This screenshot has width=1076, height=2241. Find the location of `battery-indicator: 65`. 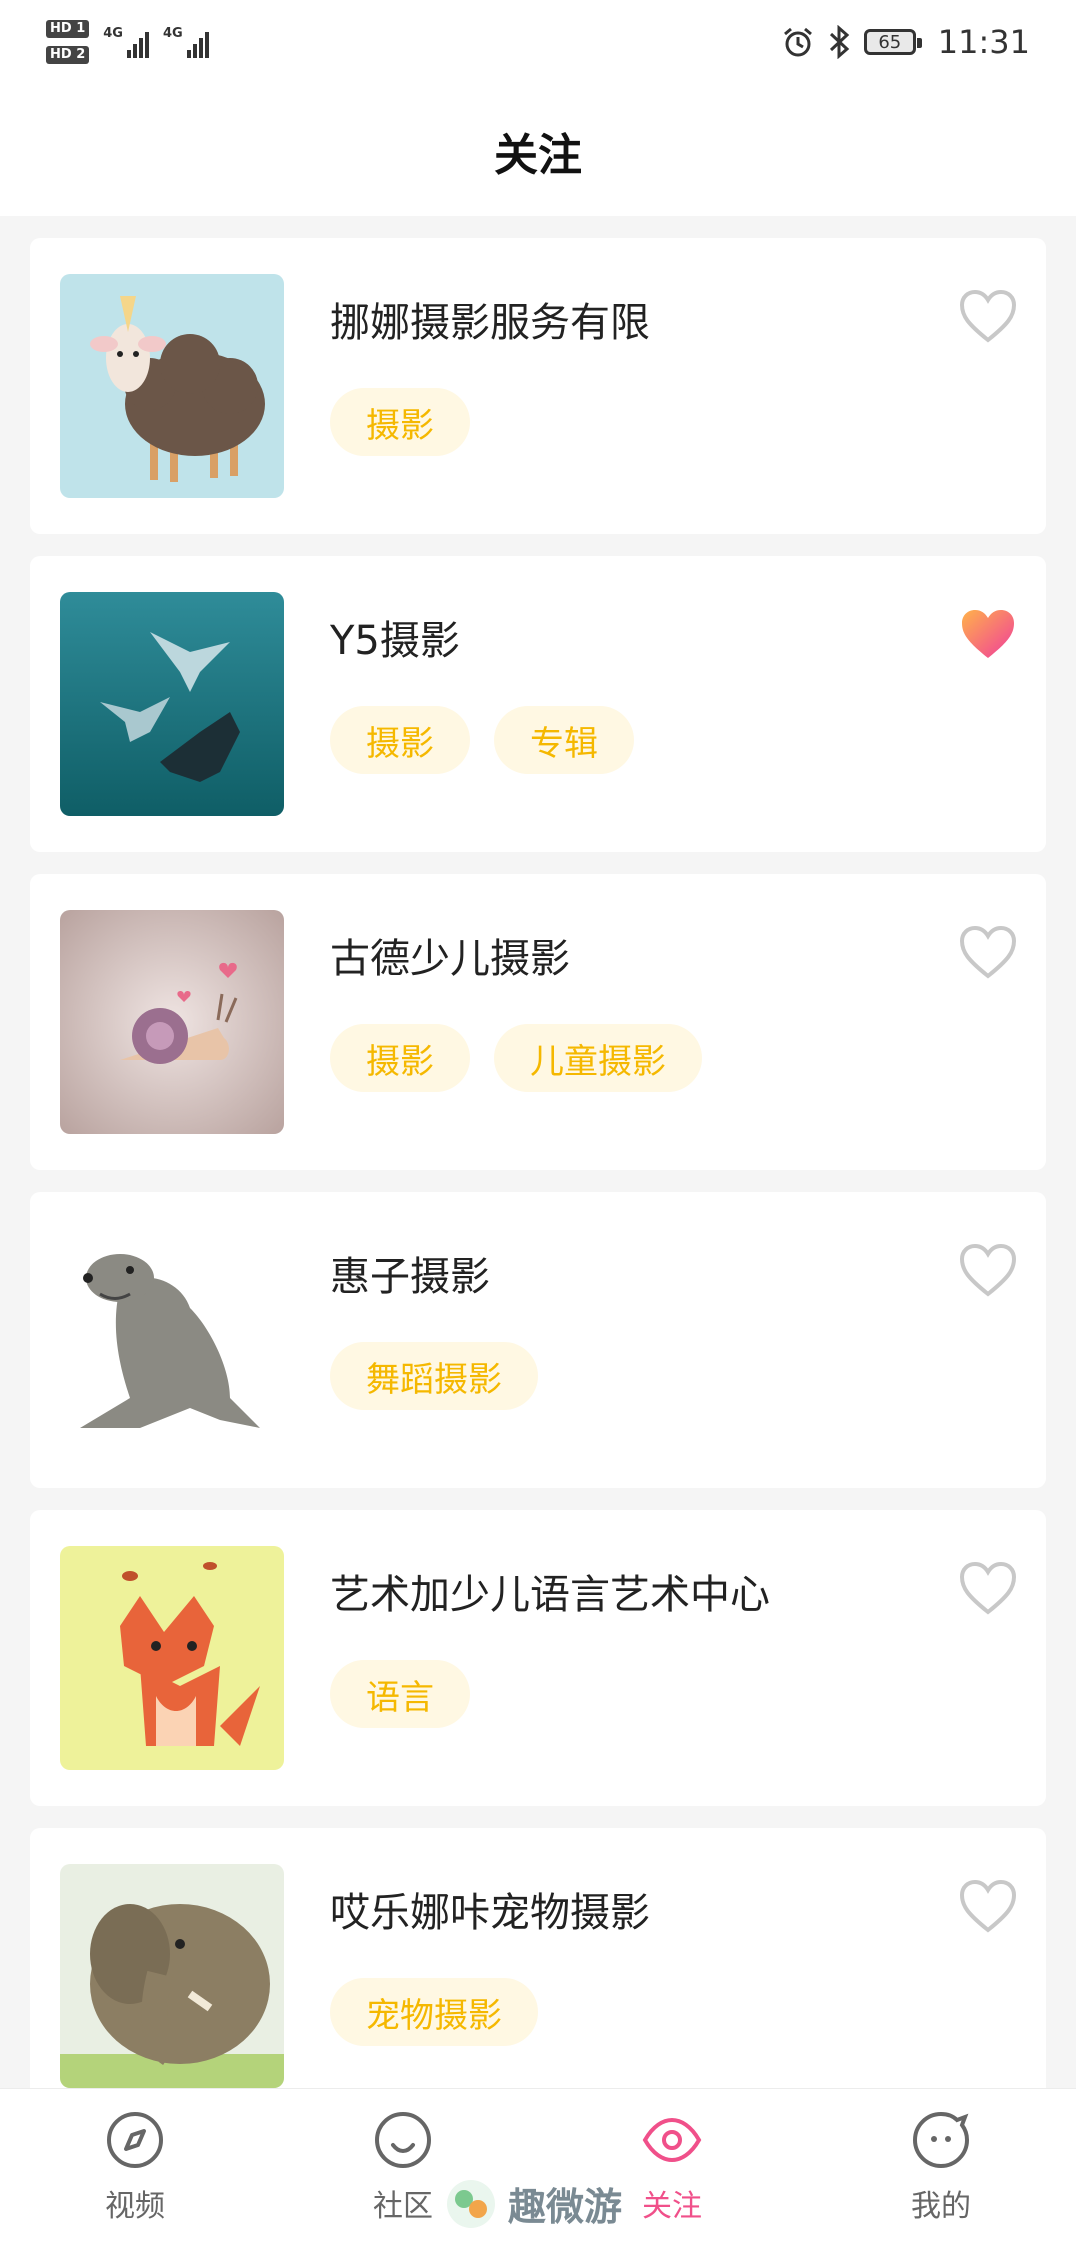

battery-indicator: 65 is located at coordinates (892, 42).